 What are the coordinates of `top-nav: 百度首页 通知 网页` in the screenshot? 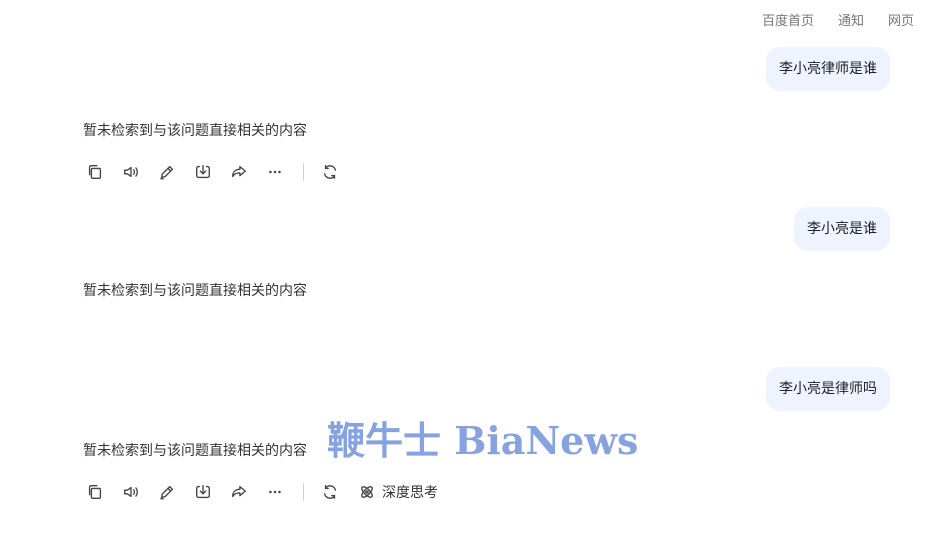 It's located at (838, 19).